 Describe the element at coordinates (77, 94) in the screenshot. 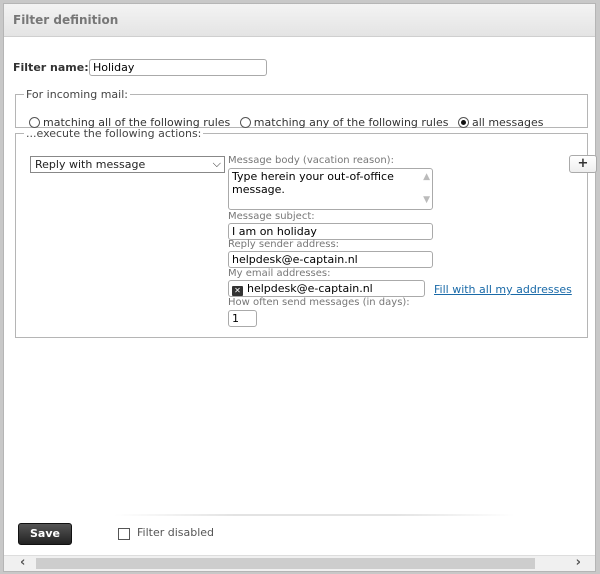

I see `incoming-mail-legend: For incoming mail:` at that location.